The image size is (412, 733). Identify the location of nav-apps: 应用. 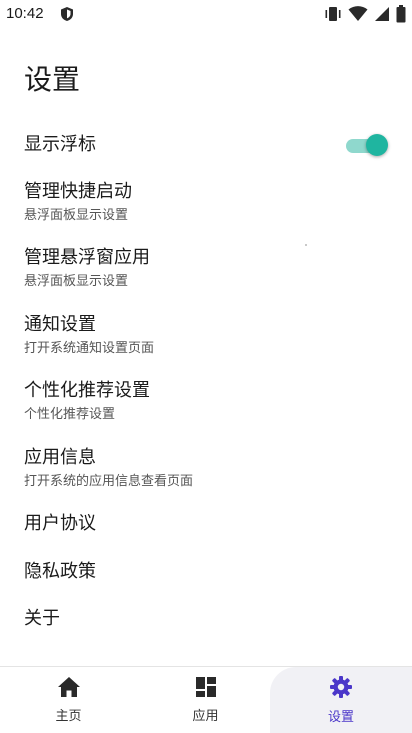
(205, 700).